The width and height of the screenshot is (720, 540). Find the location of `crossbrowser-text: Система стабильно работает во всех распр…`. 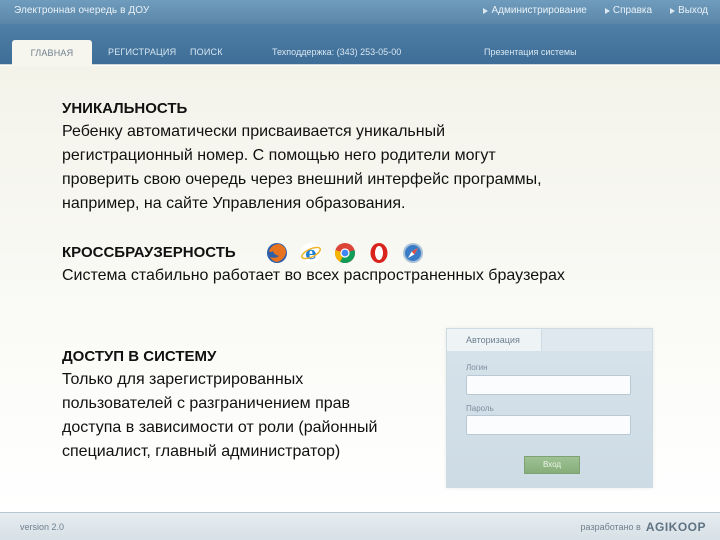

crossbrowser-text: Система стабильно работает во всех распр… is located at coordinates (313, 275).